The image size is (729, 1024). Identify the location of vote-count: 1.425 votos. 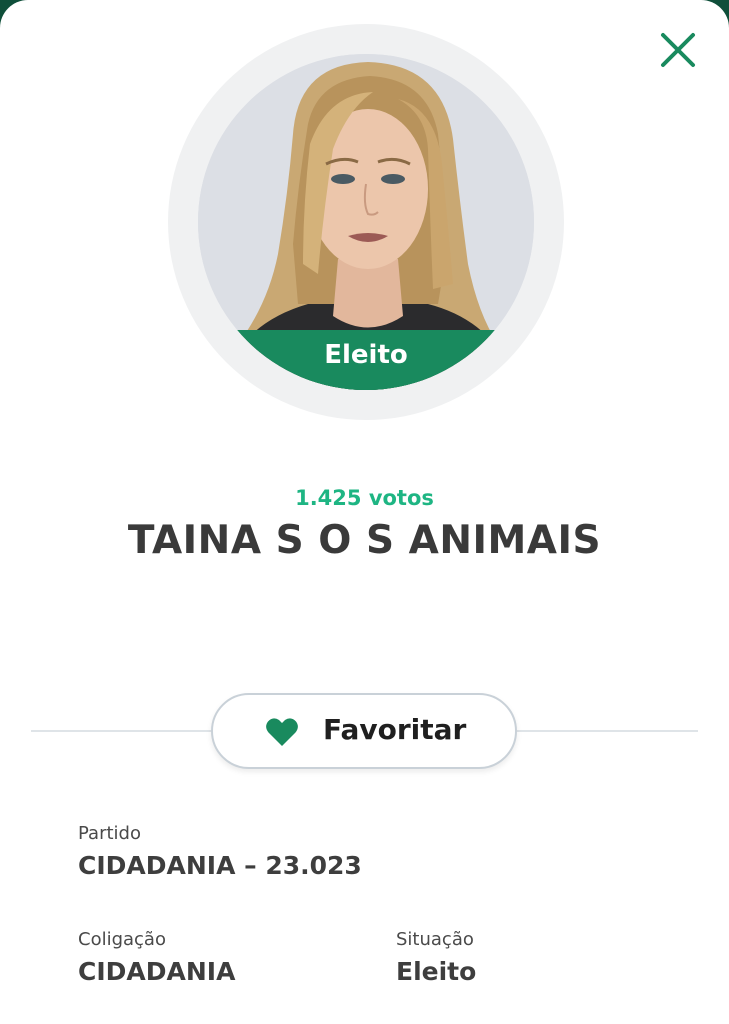
(364, 498).